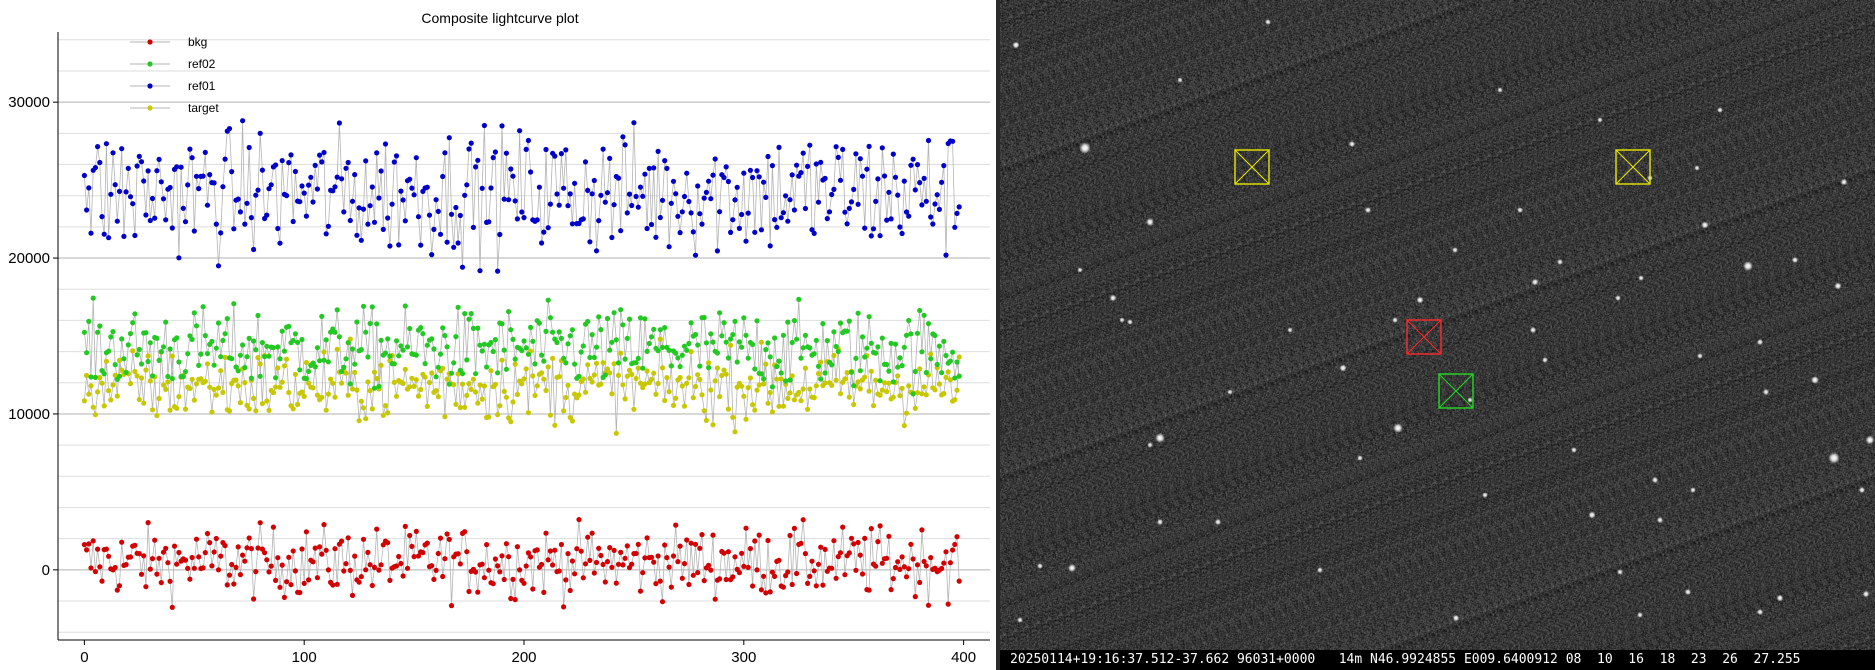 The image size is (1875, 670). I want to click on aperture-marker-comparison, so click(1456, 391).